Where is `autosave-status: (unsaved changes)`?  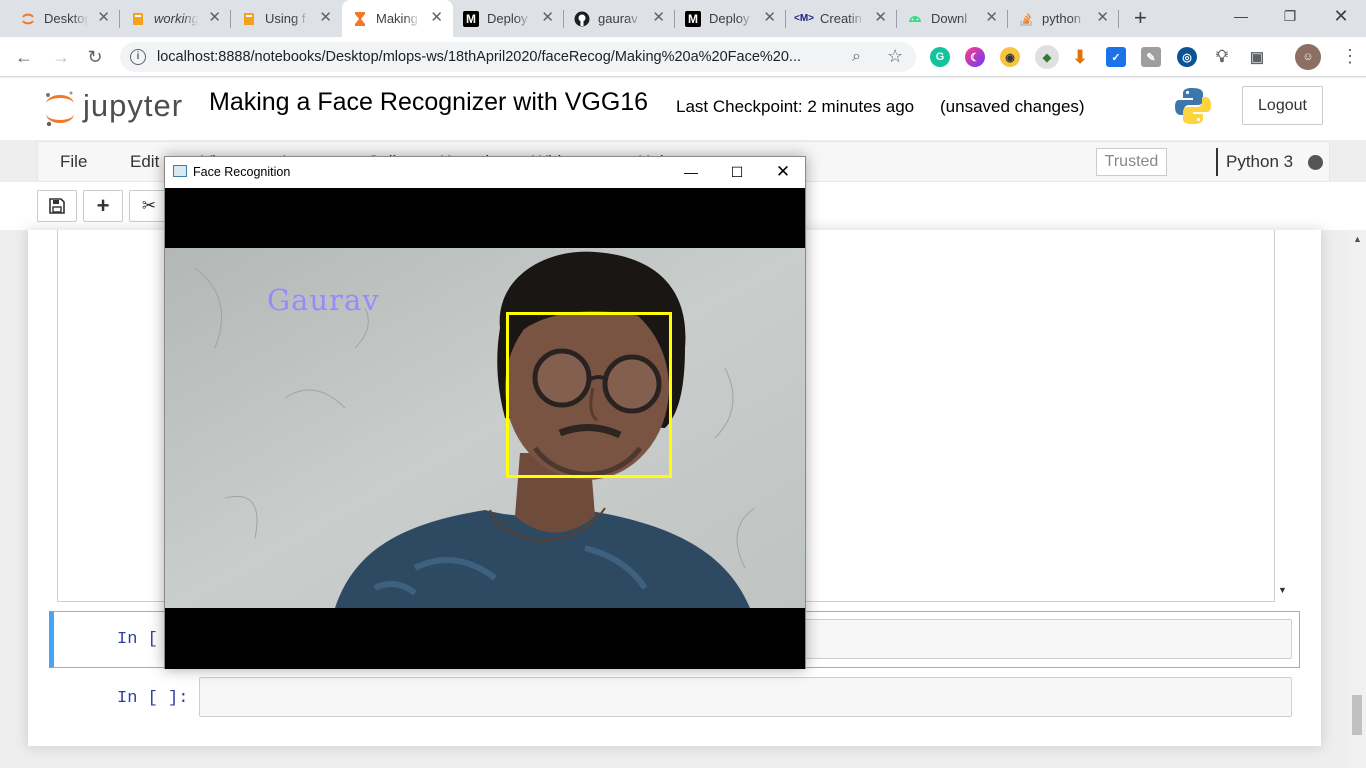 autosave-status: (unsaved changes) is located at coordinates (1012, 106).